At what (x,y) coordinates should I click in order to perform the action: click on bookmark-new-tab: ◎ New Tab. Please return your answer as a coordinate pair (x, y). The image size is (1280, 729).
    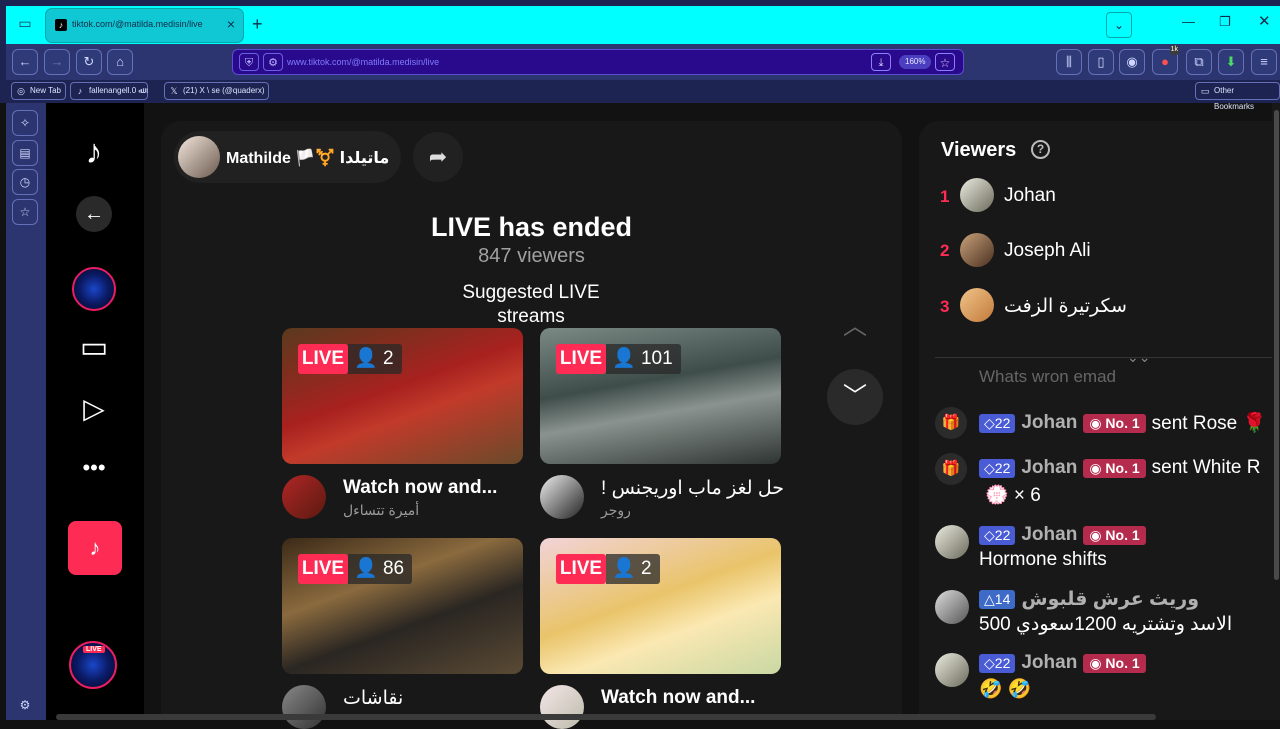
    Looking at the image, I should click on (38, 91).